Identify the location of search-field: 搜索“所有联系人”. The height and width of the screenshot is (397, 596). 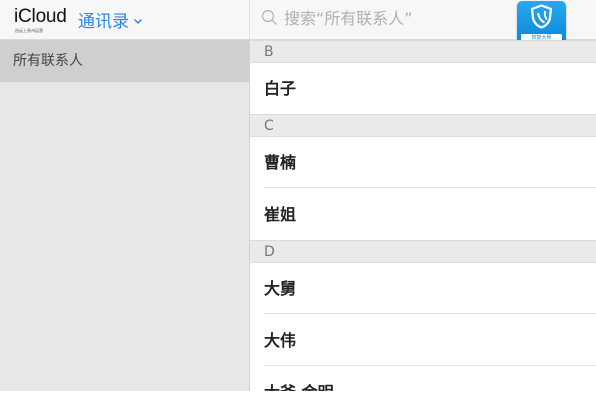
(381, 17).